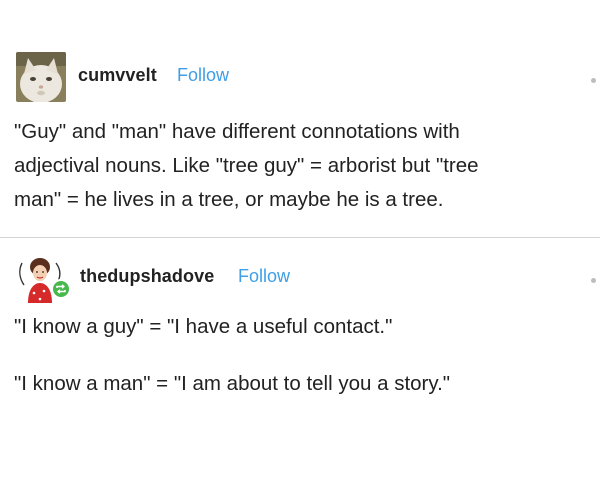 Image resolution: width=600 pixels, height=495 pixels. What do you see at coordinates (43, 280) in the screenshot?
I see `woman-avatar-icon` at bounding box center [43, 280].